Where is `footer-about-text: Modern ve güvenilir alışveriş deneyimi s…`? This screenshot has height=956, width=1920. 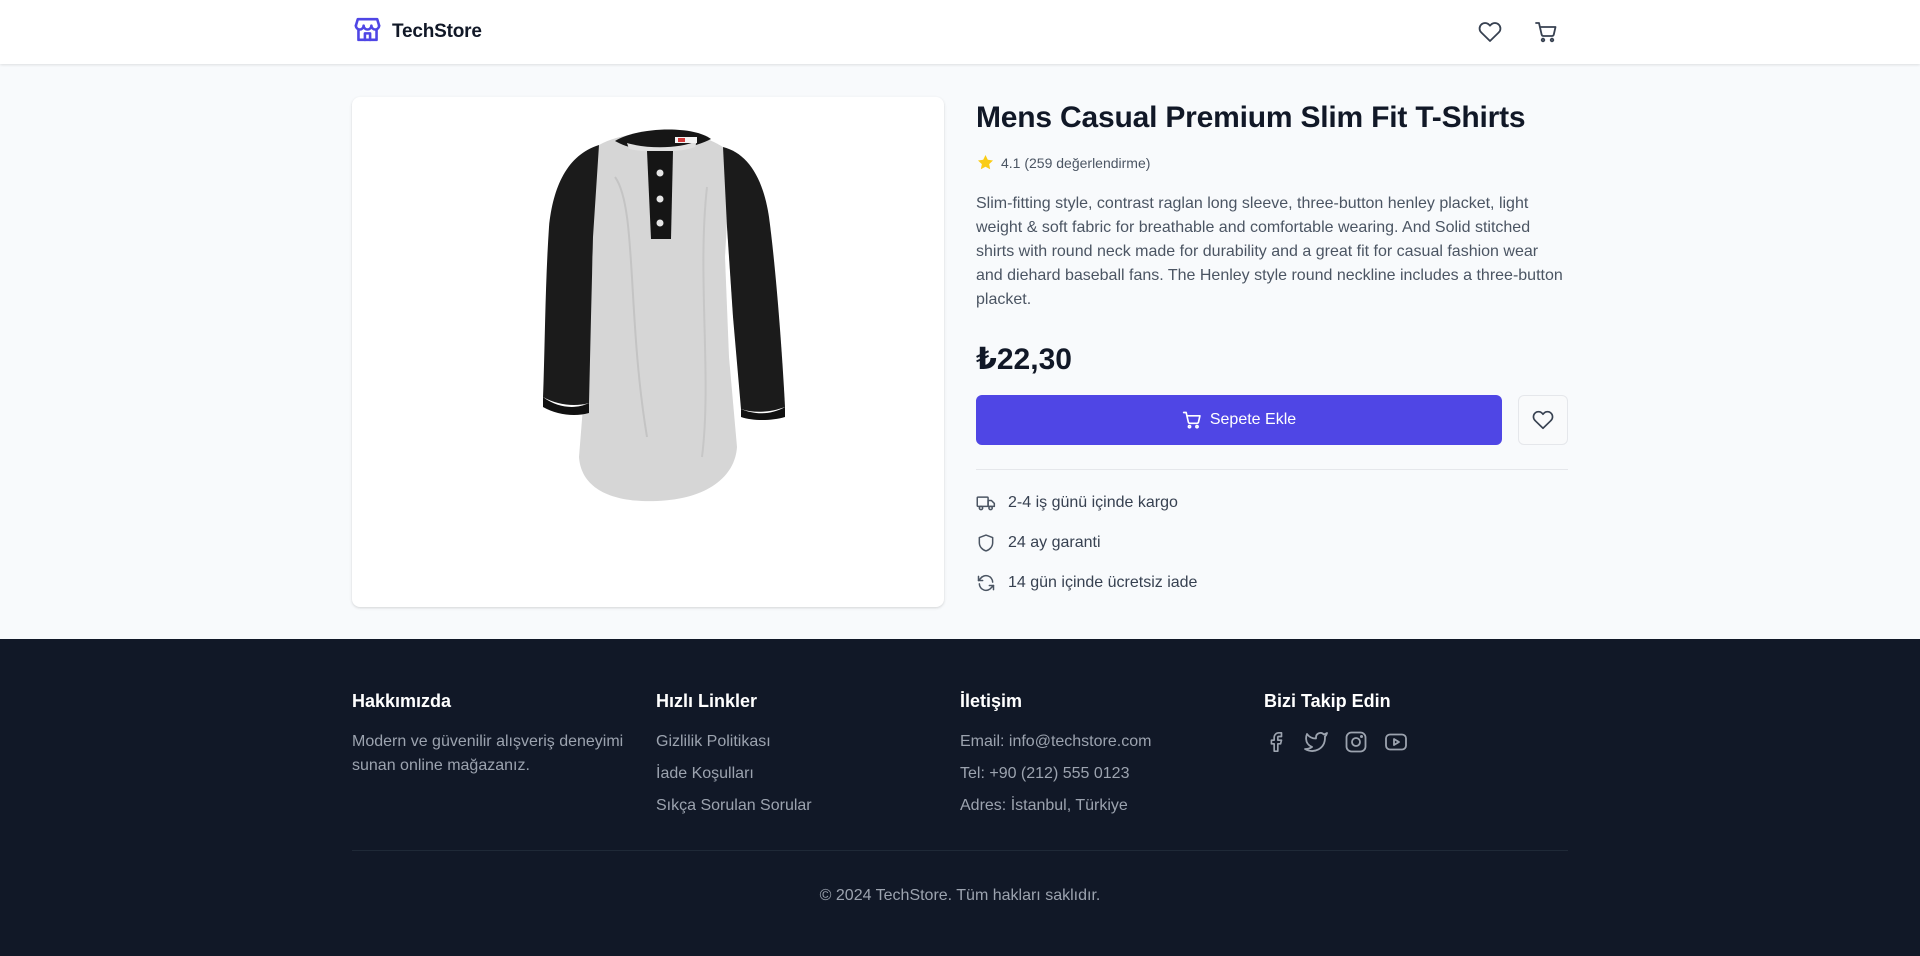 footer-about-text: Modern ve güvenilir alışveriş deneyimi s… is located at coordinates (488, 753).